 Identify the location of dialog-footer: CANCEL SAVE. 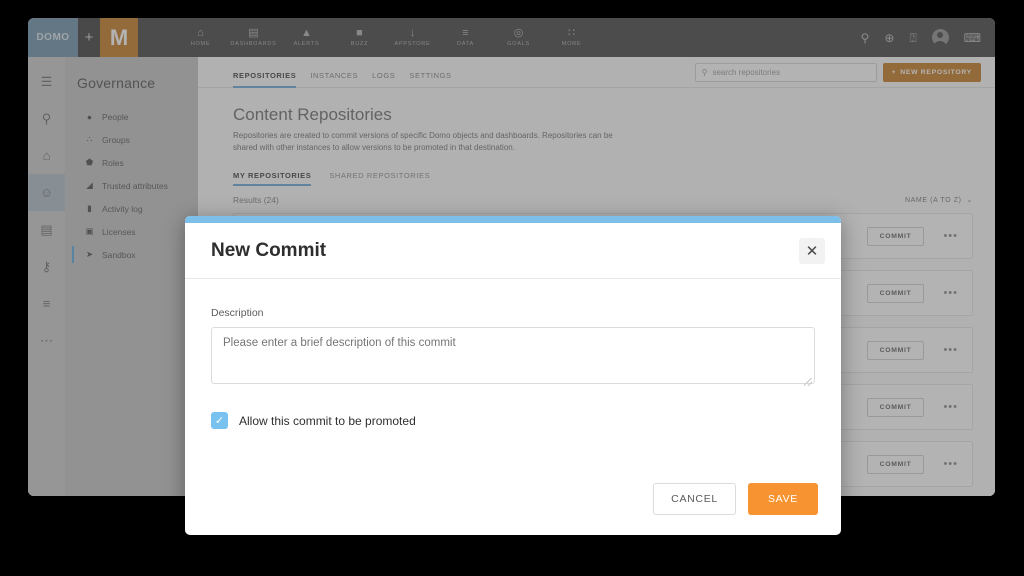
(735, 499).